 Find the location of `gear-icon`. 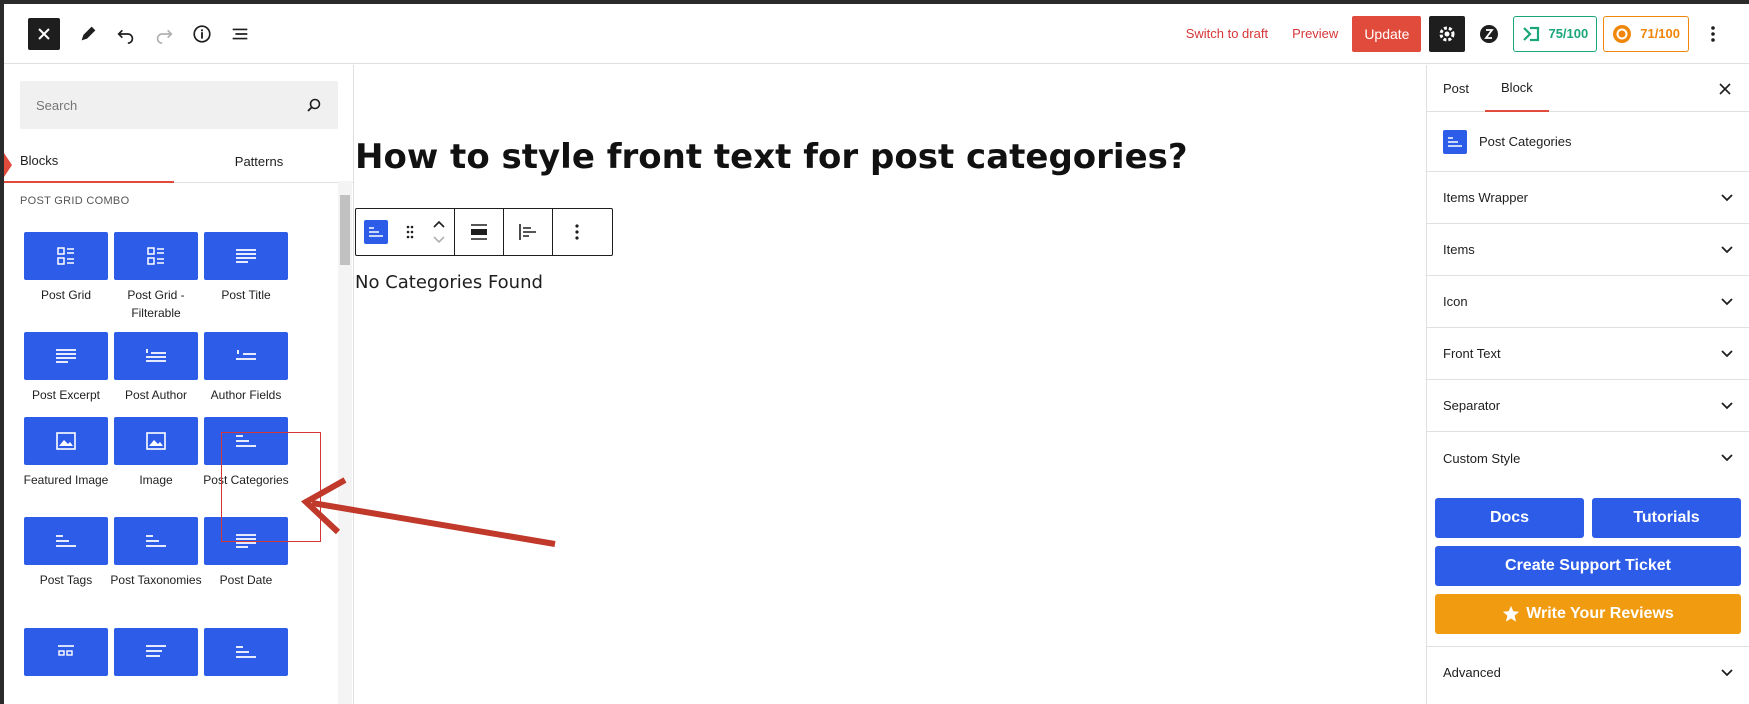

gear-icon is located at coordinates (1447, 33).